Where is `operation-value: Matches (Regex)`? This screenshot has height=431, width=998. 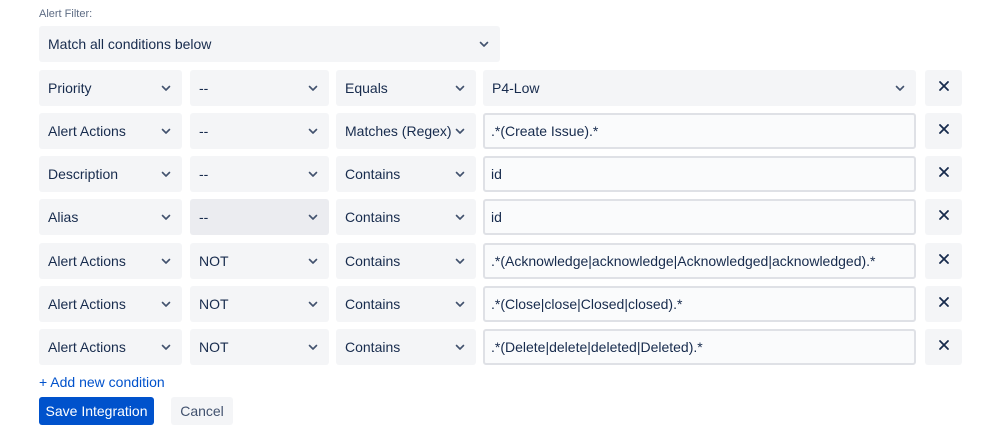 operation-value: Matches (Regex) is located at coordinates (398, 131).